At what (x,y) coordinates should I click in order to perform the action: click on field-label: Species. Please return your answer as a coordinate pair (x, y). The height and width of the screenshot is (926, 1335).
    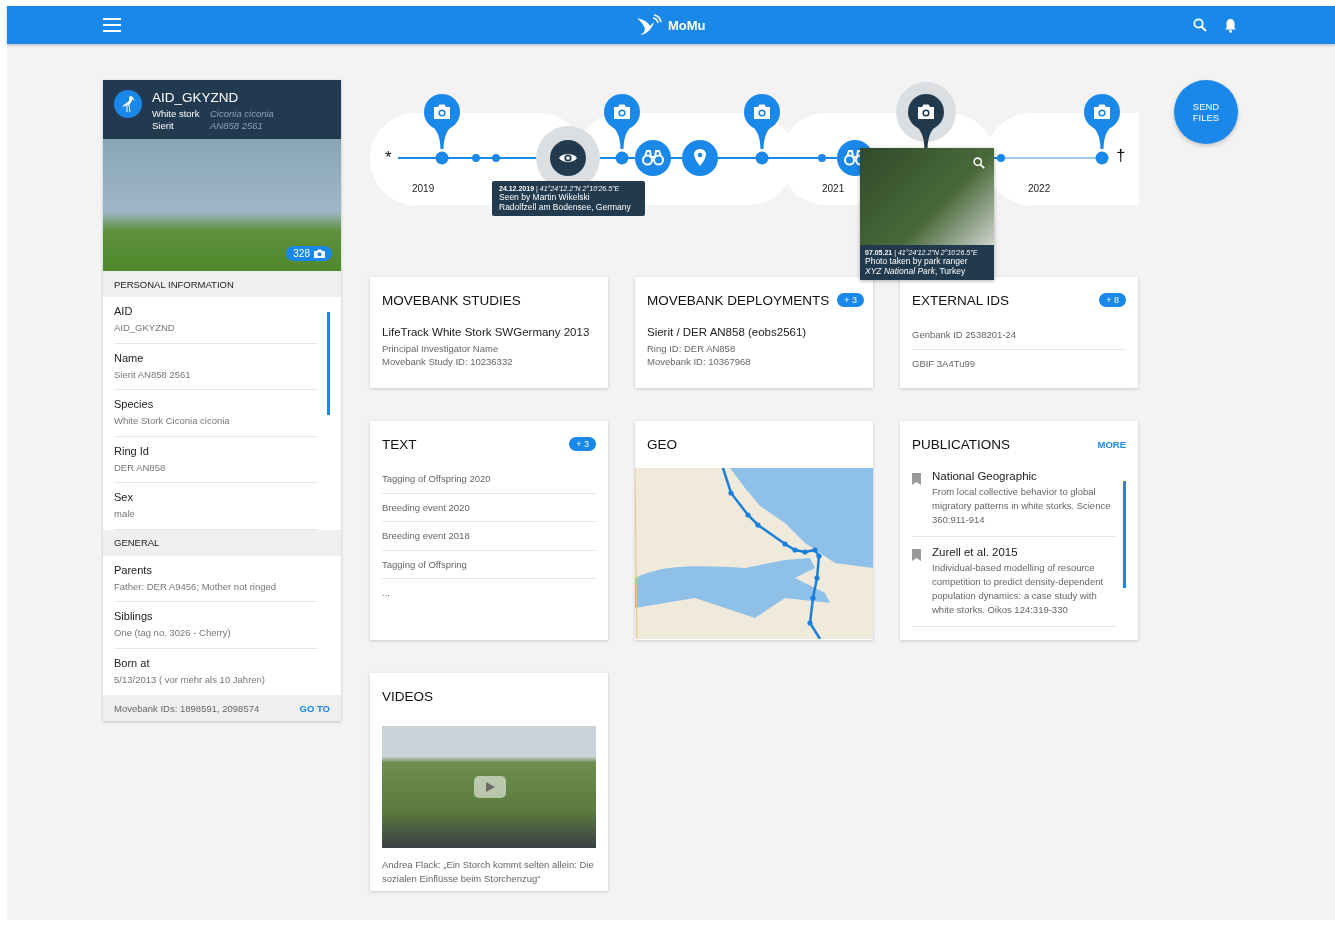
    Looking at the image, I should click on (134, 404).